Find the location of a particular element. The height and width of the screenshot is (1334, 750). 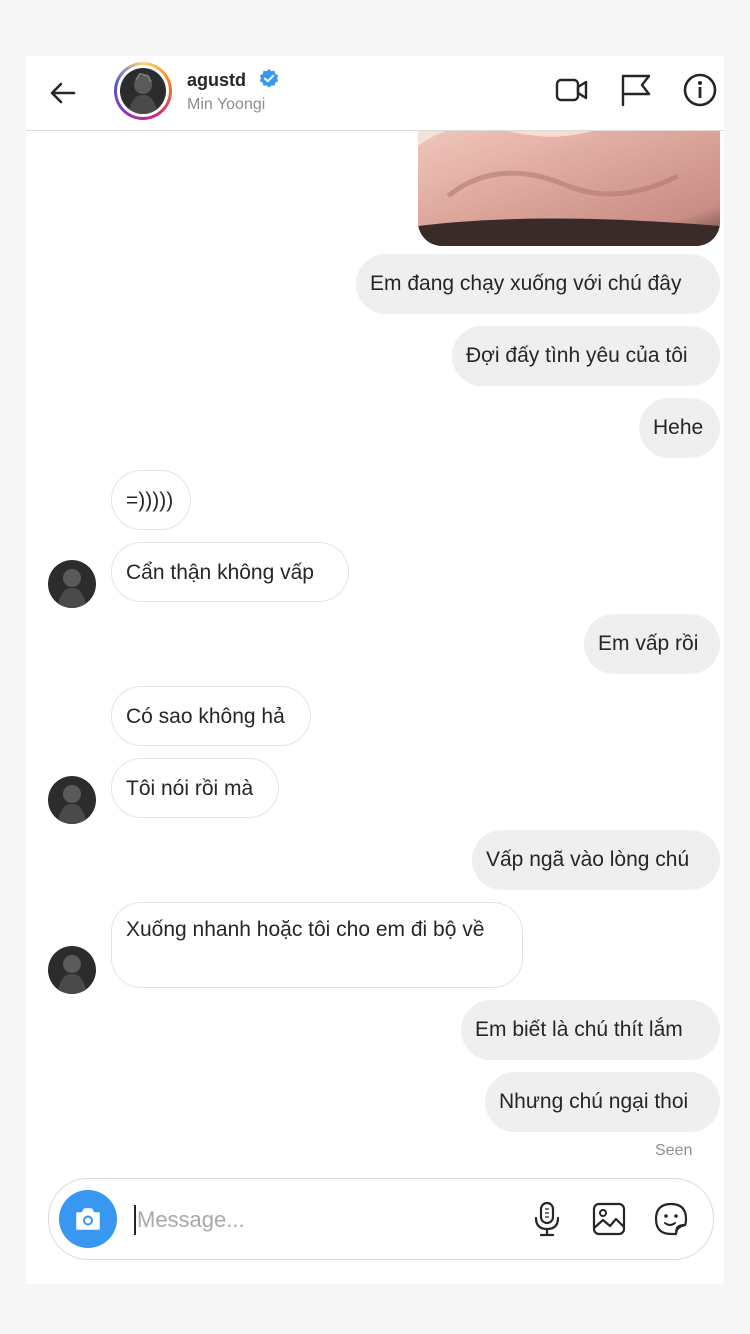

flag-icon is located at coordinates (636, 90).